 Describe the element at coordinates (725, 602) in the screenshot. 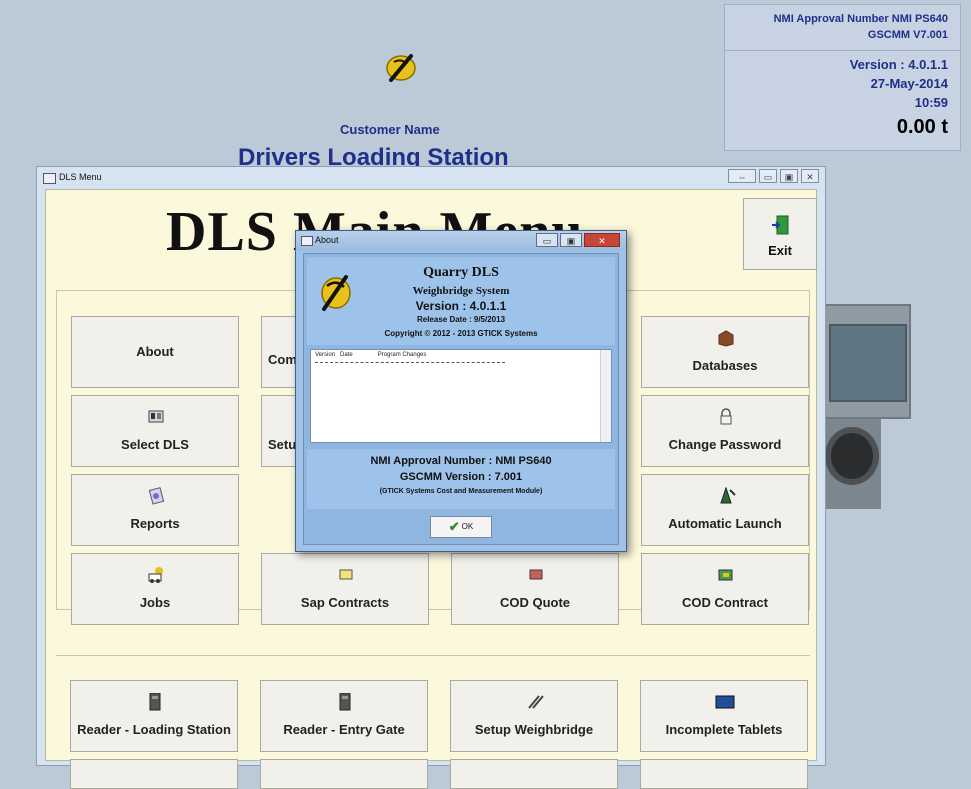

I see `cod-contract-label: COD Contract` at that location.